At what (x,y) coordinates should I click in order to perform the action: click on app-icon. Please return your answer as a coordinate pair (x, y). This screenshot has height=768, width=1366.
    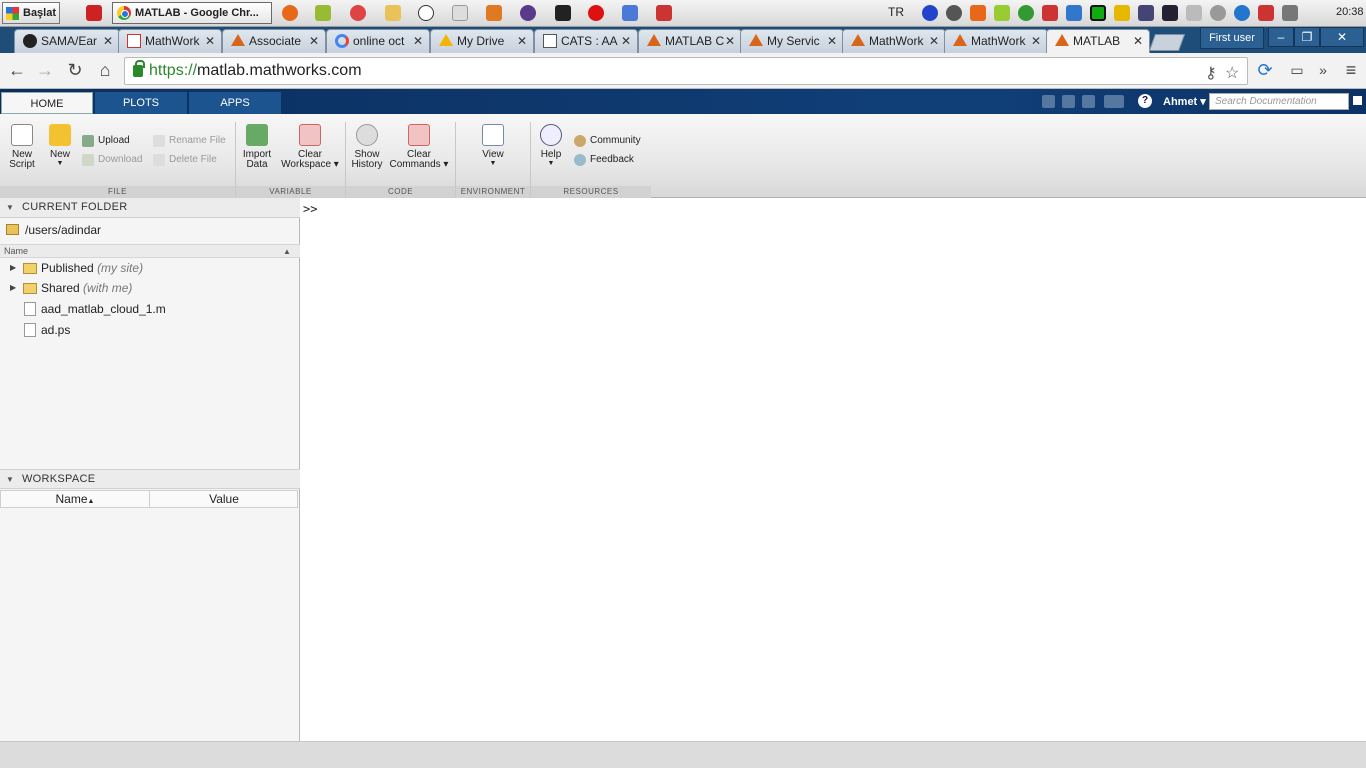
    Looking at the image, I should click on (94, 13).